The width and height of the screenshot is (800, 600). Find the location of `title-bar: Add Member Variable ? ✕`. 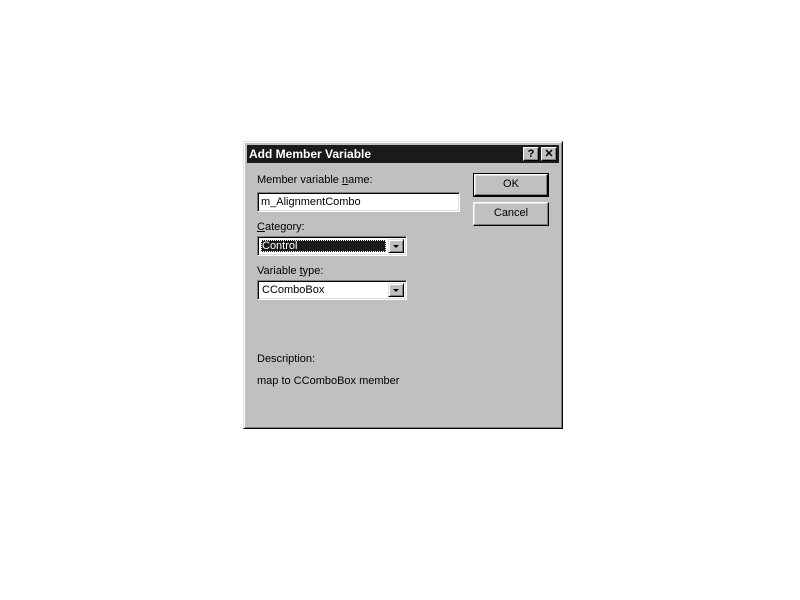

title-bar: Add Member Variable ? ✕ is located at coordinates (403, 154).